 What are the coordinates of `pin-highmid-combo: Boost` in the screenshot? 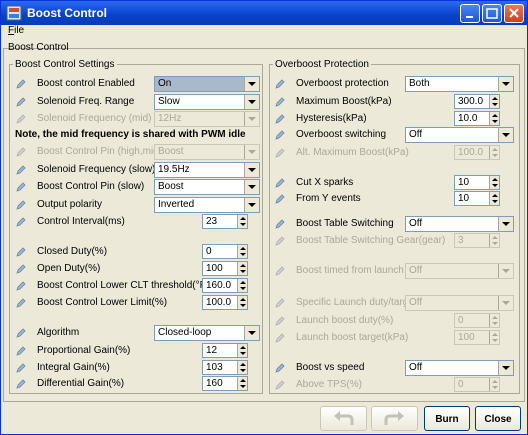 It's located at (207, 152).